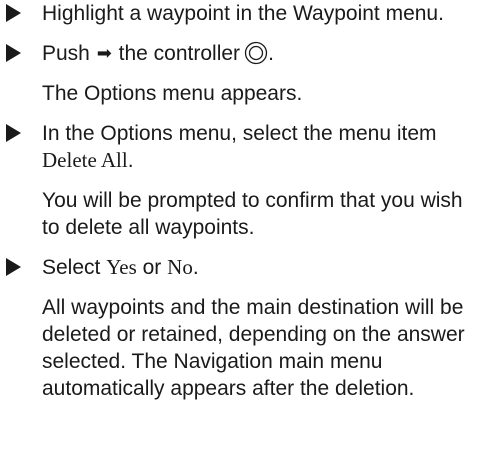  Describe the element at coordinates (238, 267) in the screenshot. I see `step-select-yes-no: Select Yes or No.` at that location.